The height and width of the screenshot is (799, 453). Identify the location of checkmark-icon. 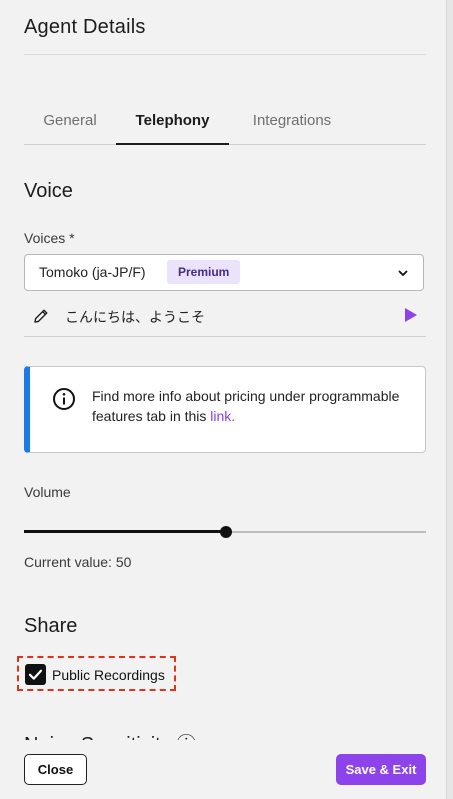
(35, 674).